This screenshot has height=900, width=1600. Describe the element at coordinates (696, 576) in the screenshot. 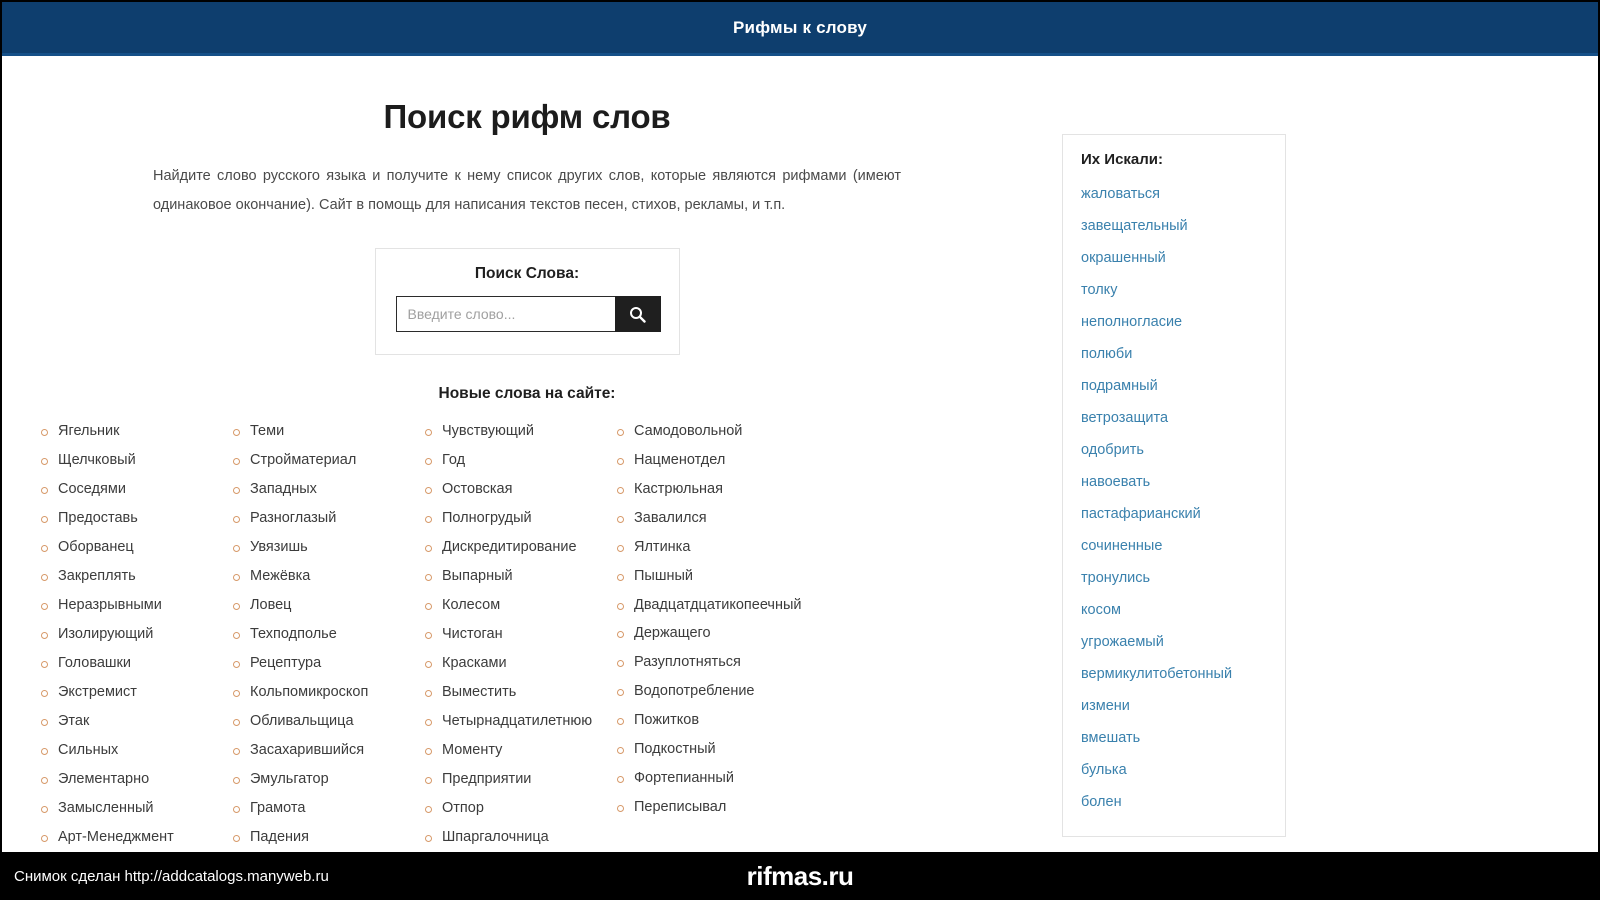

I see `list-item: Пышный` at that location.